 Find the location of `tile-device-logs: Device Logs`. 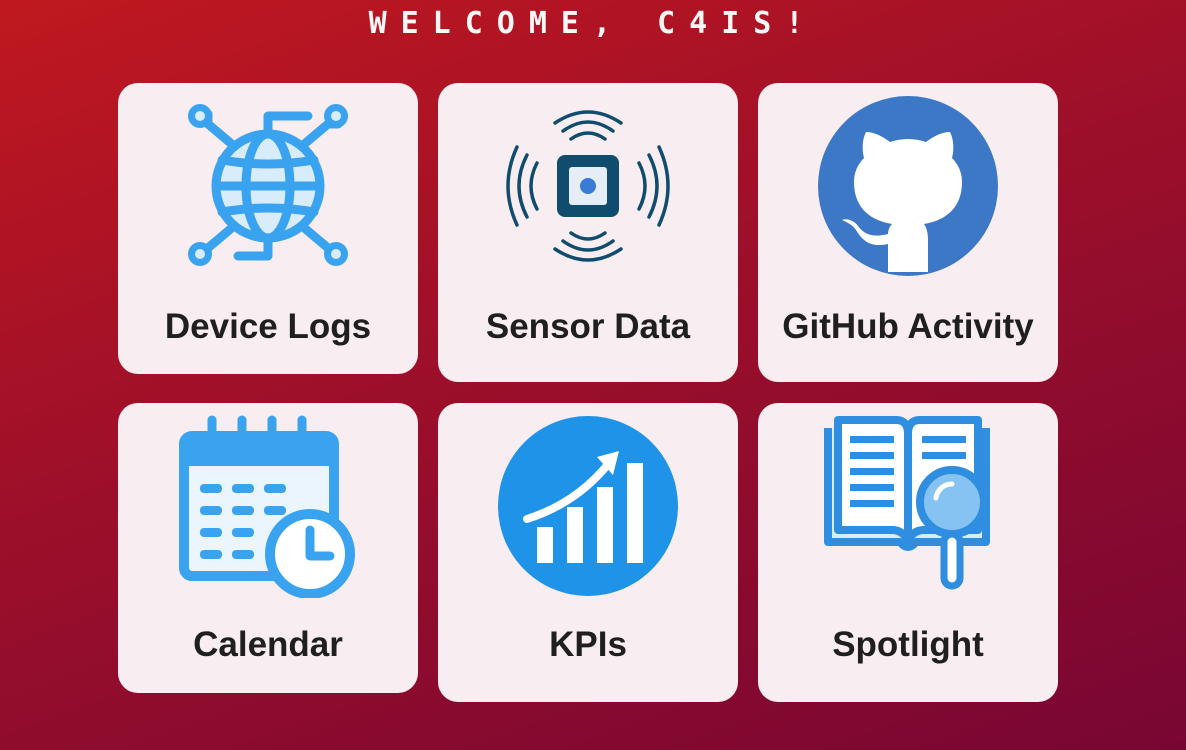

tile-device-logs: Device Logs is located at coordinates (268, 228).